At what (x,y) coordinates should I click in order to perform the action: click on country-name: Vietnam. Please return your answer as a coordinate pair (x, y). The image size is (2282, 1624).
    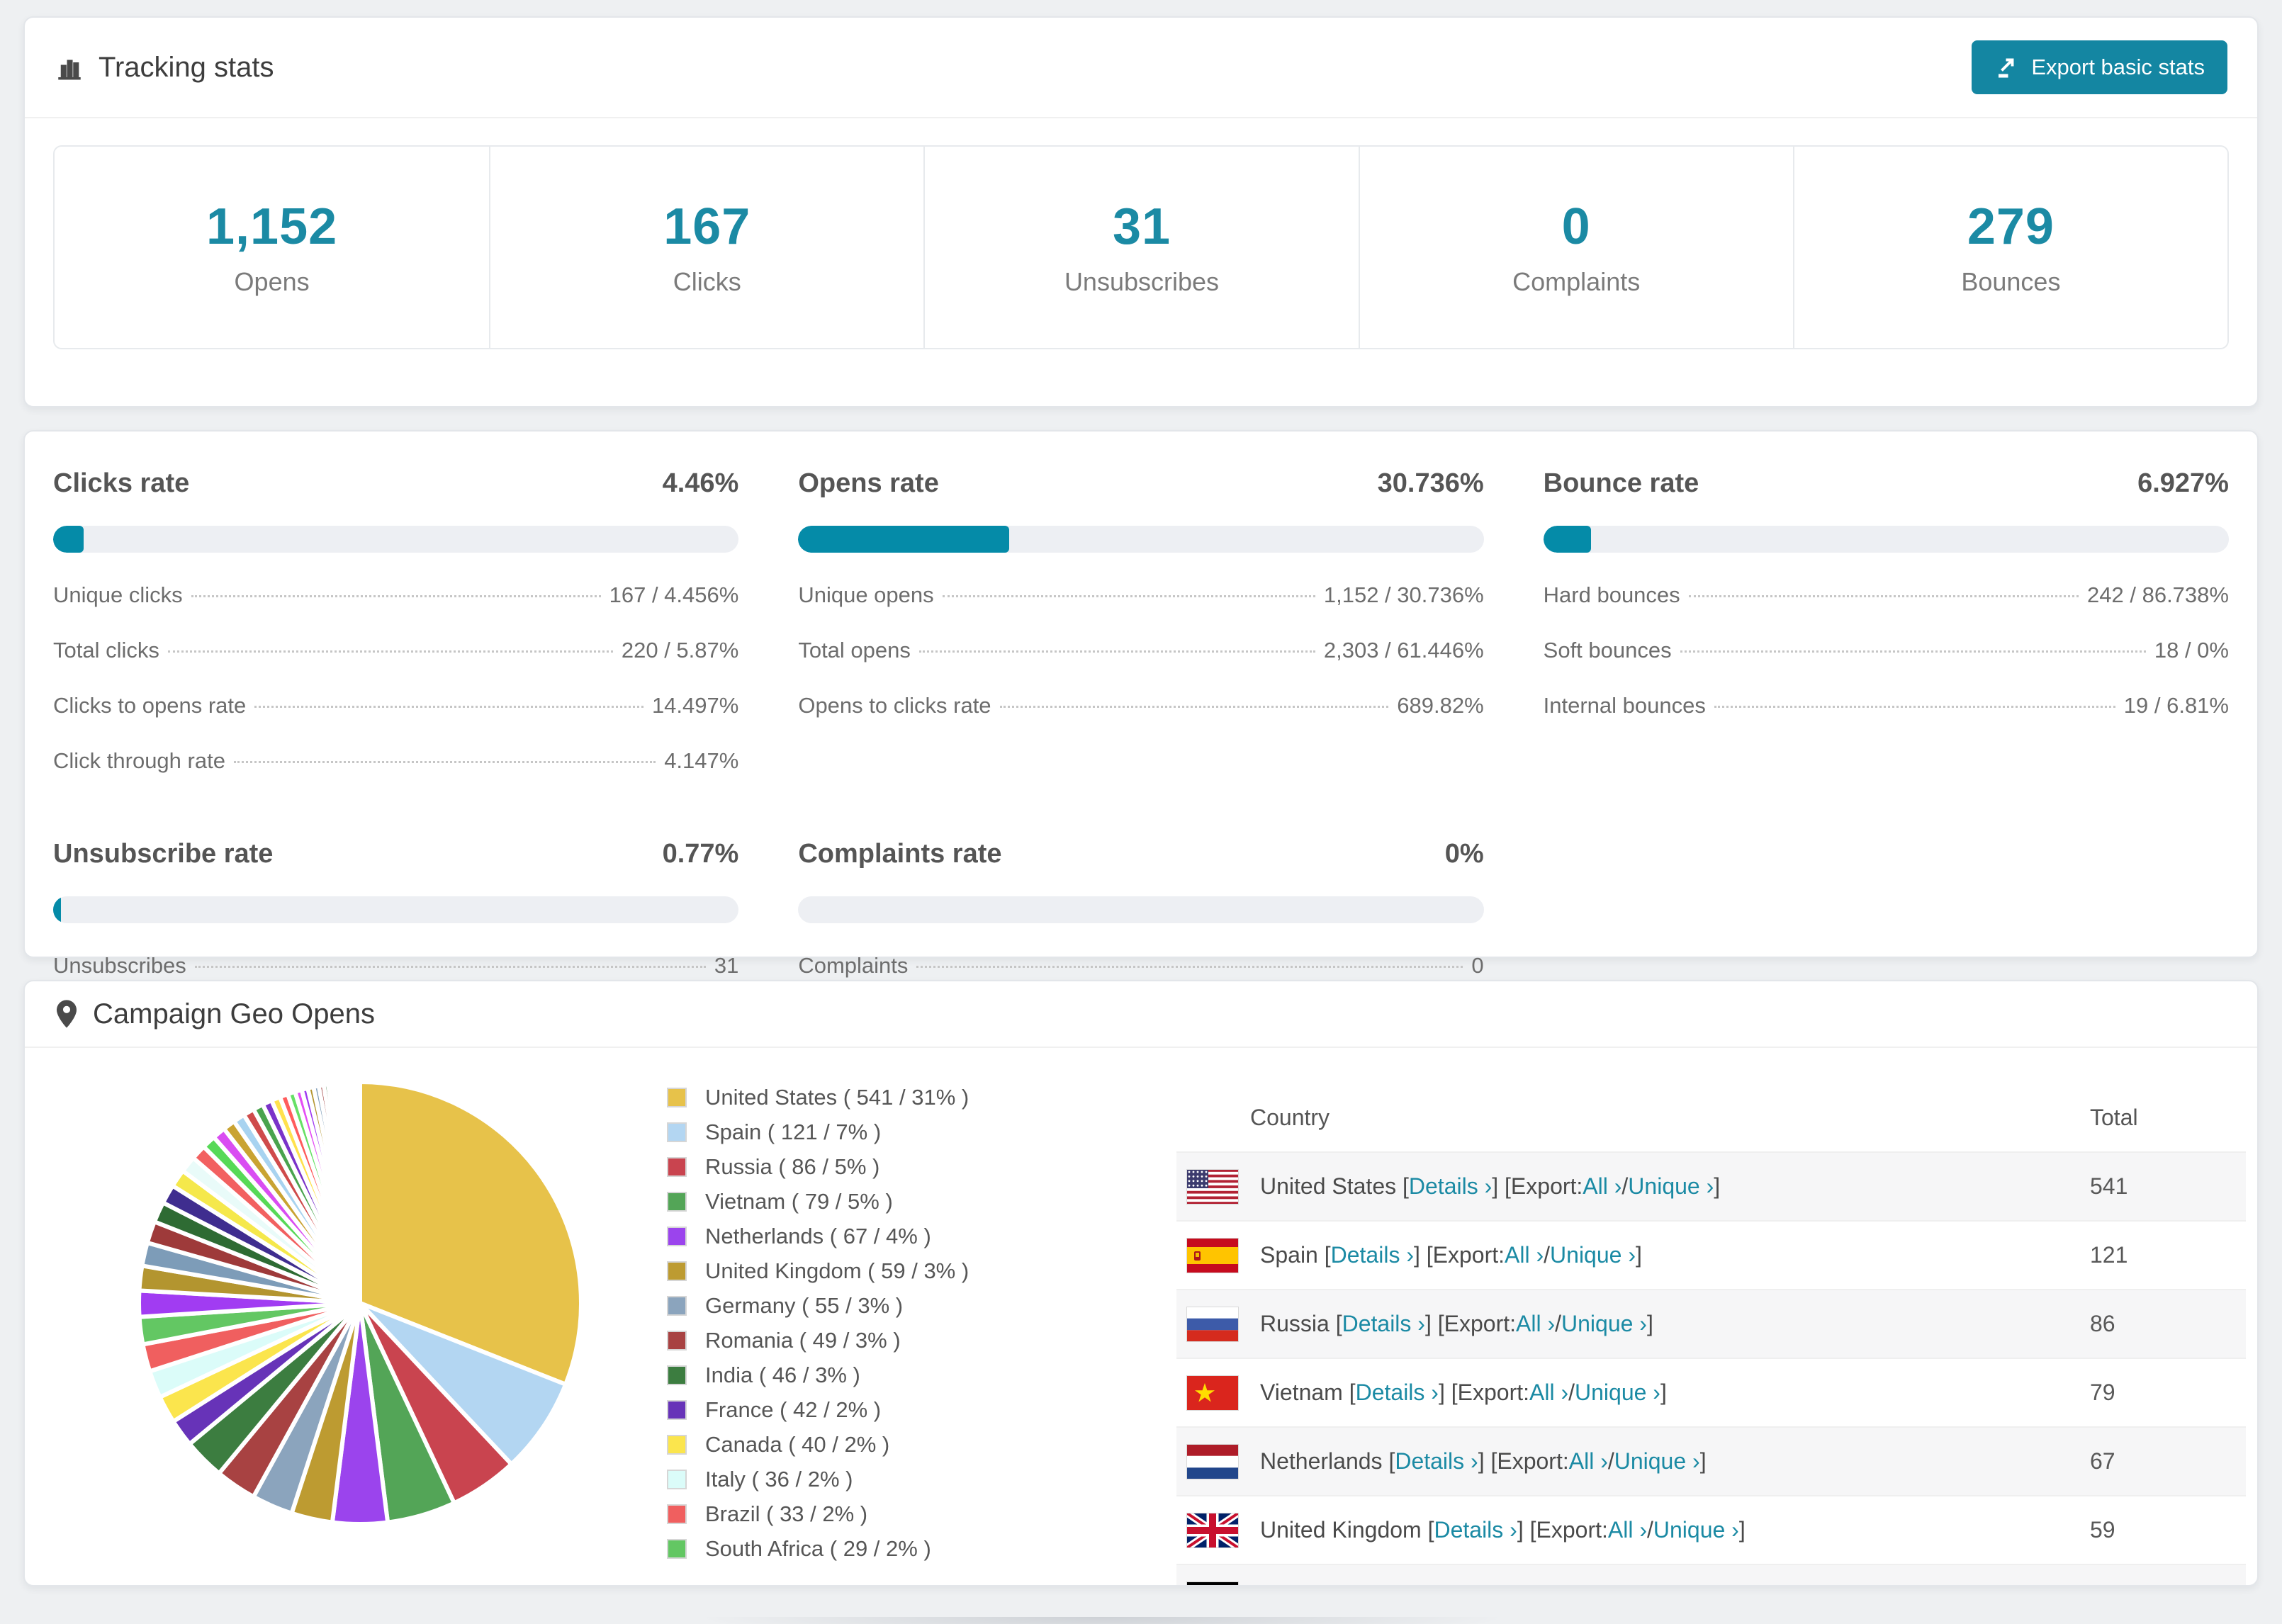
    Looking at the image, I should click on (1301, 1393).